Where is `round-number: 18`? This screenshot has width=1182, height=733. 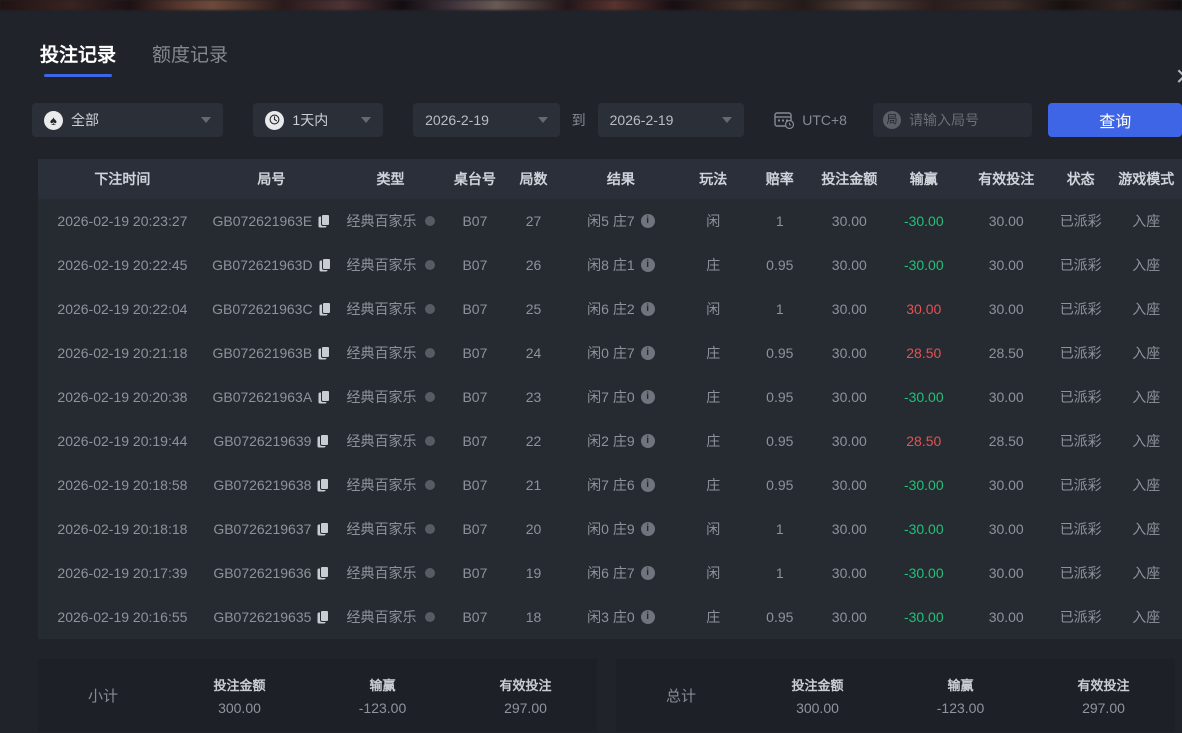
round-number: 18 is located at coordinates (533, 617).